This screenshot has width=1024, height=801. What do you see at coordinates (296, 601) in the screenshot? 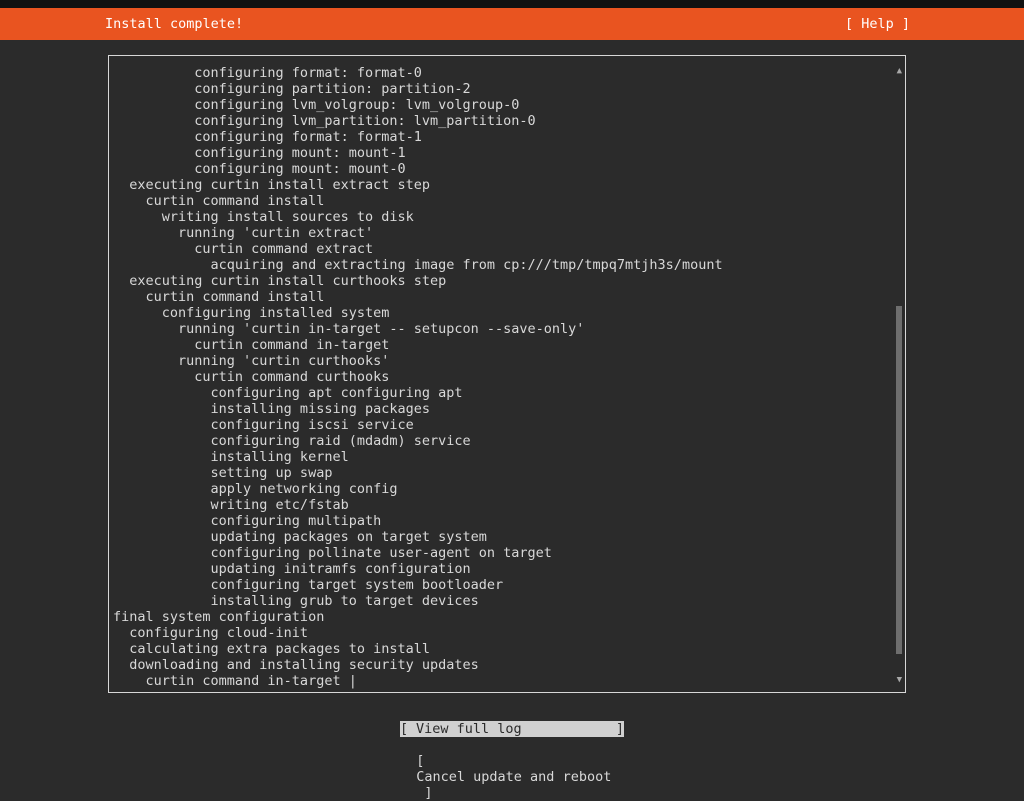
I see `log-line: installing grub to target devices` at bounding box center [296, 601].